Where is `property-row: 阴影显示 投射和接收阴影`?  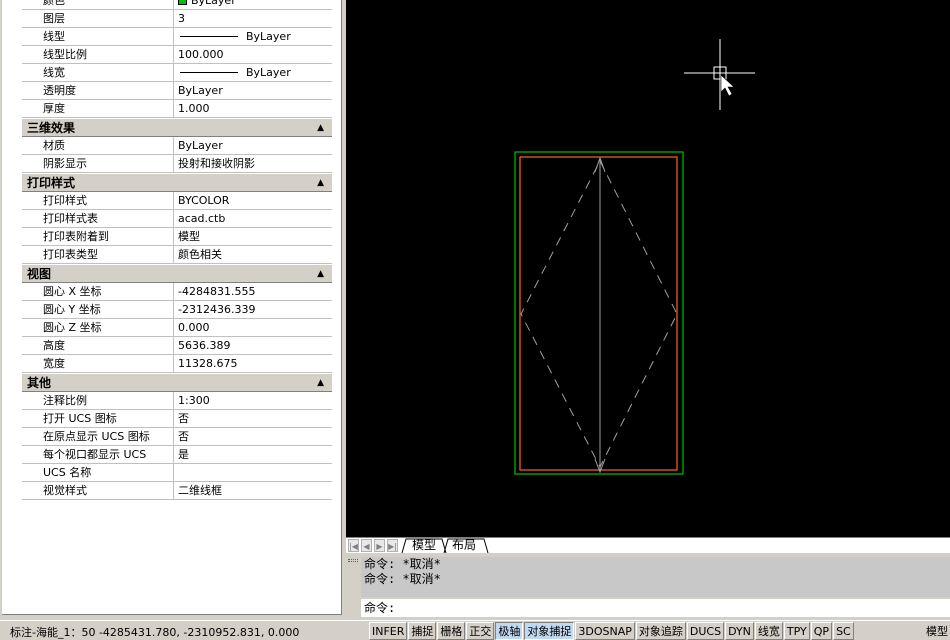
property-row: 阴影显示 投射和接收阴影 is located at coordinates (177, 164).